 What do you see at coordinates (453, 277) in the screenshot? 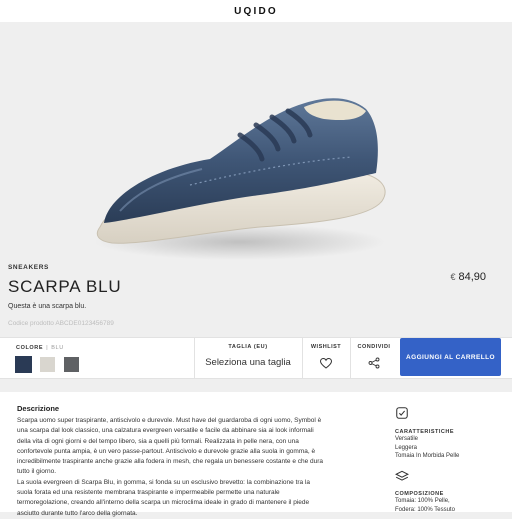
I see `price-currency: €` at bounding box center [453, 277].